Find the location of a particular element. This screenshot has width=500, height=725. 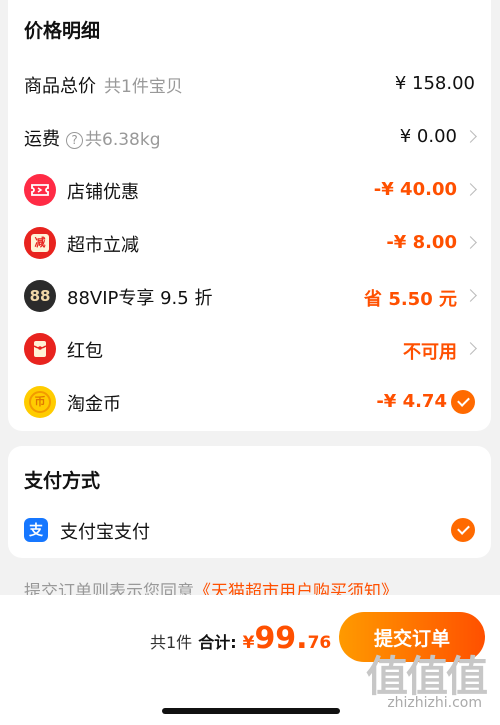

coupon-icon is located at coordinates (40, 190).